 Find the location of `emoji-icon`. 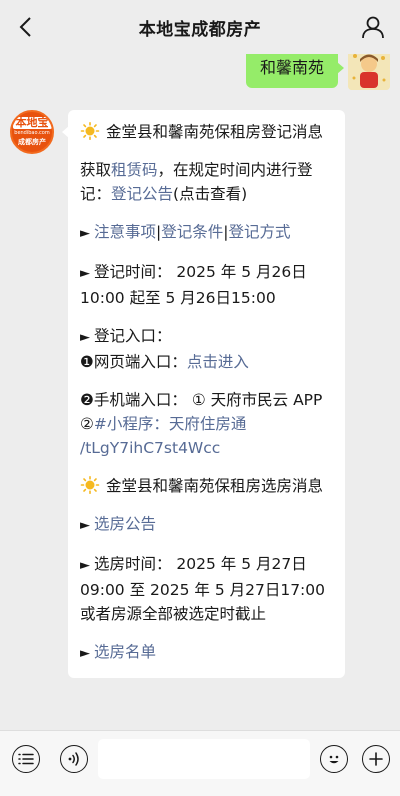

emoji-icon is located at coordinates (334, 759).